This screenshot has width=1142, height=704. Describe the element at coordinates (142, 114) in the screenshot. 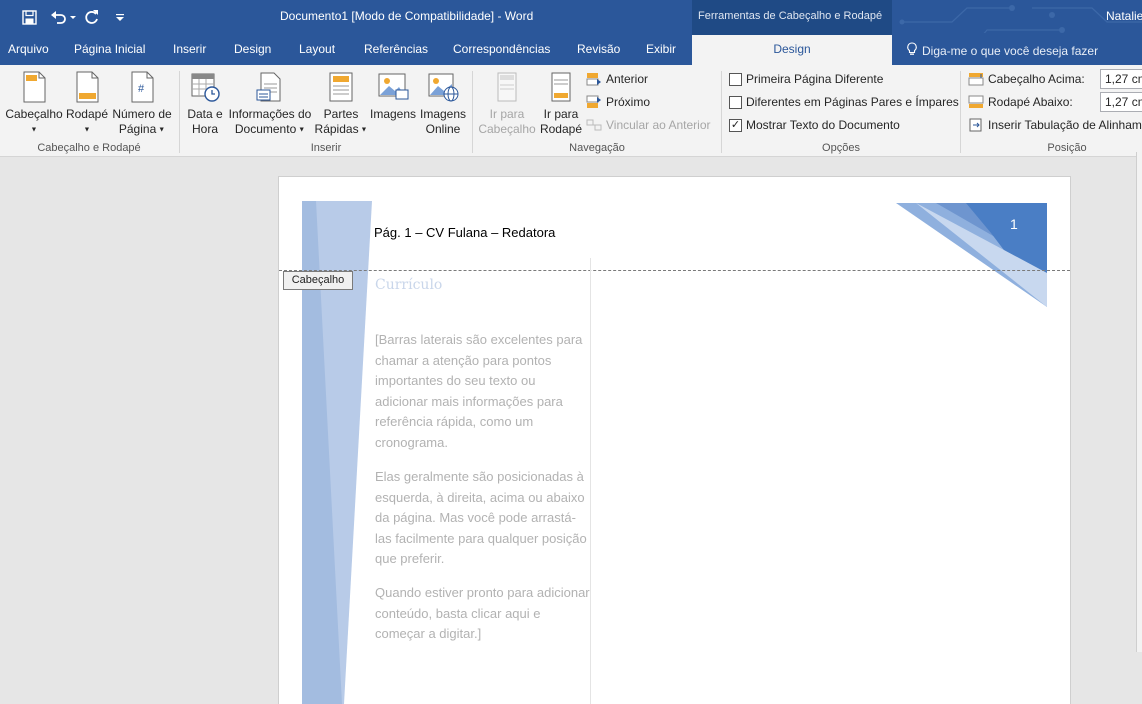

I see `page-number-label-1: Número de` at that location.